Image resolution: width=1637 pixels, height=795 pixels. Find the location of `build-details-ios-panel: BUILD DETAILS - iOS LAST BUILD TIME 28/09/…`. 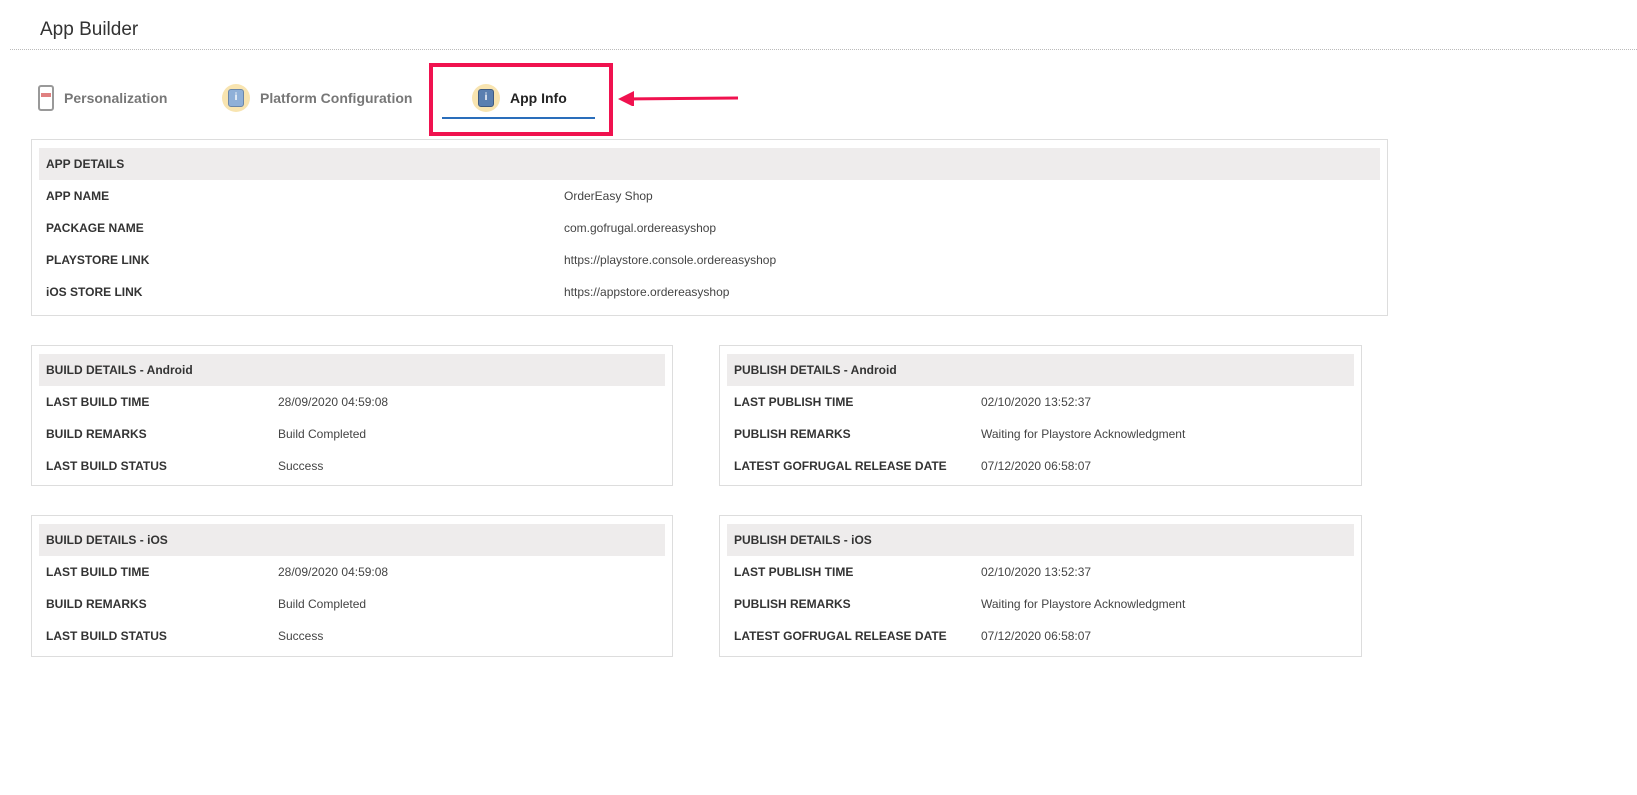

build-details-ios-panel: BUILD DETAILS - iOS LAST BUILD TIME 28/09/… is located at coordinates (352, 586).